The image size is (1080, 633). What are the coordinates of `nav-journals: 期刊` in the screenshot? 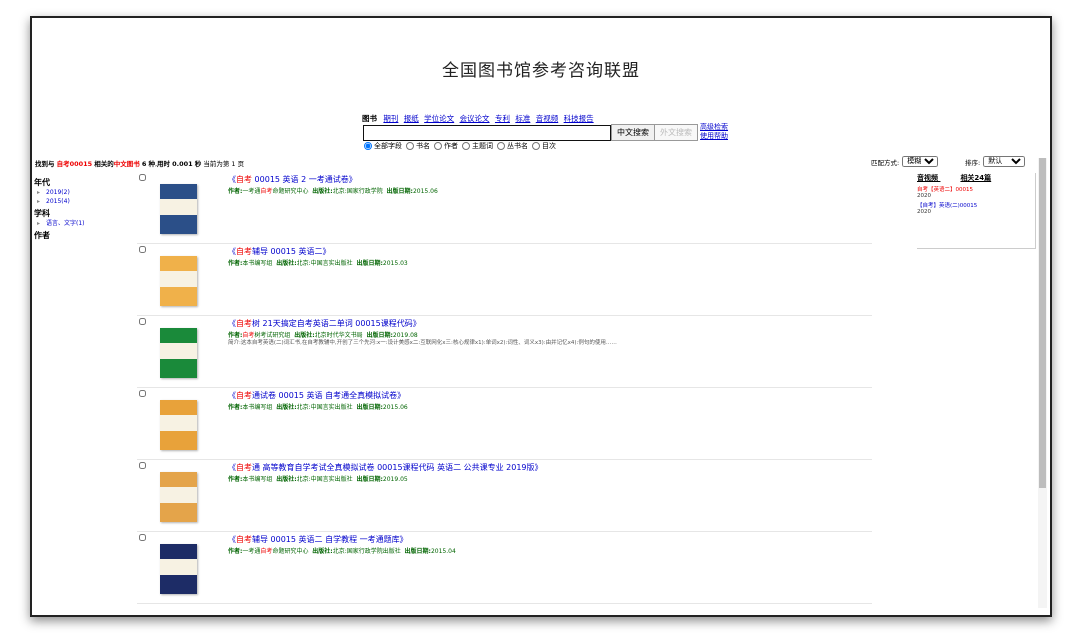 It's located at (390, 118).